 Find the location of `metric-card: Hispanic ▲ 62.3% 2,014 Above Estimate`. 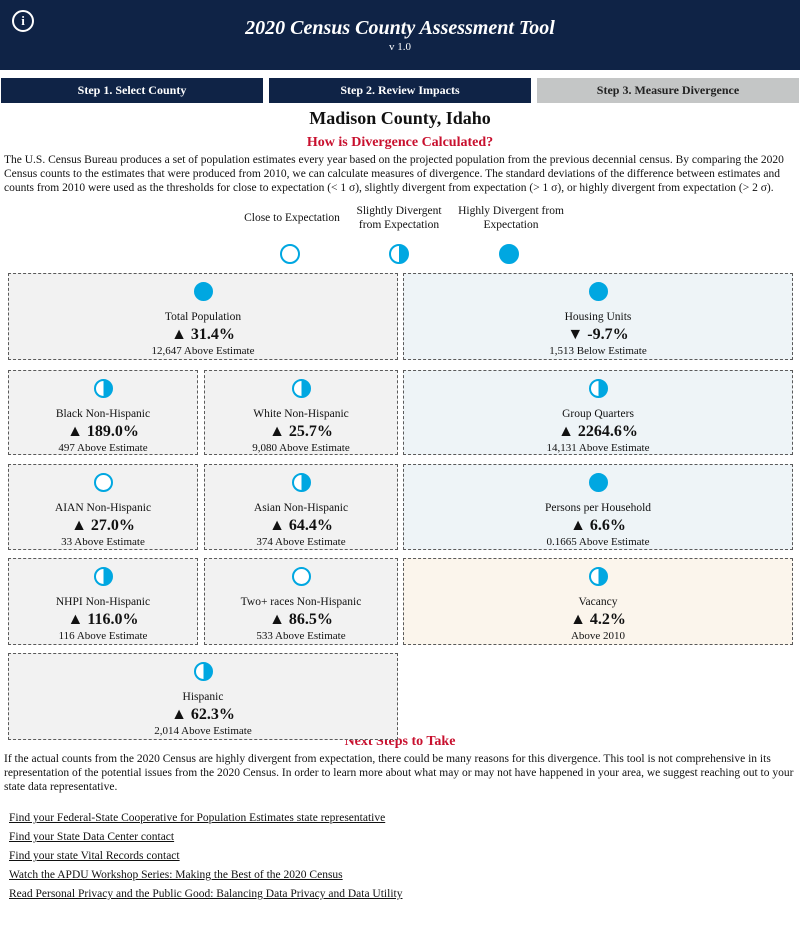

metric-card: Hispanic ▲ 62.3% 2,014 Above Estimate is located at coordinates (203, 696).